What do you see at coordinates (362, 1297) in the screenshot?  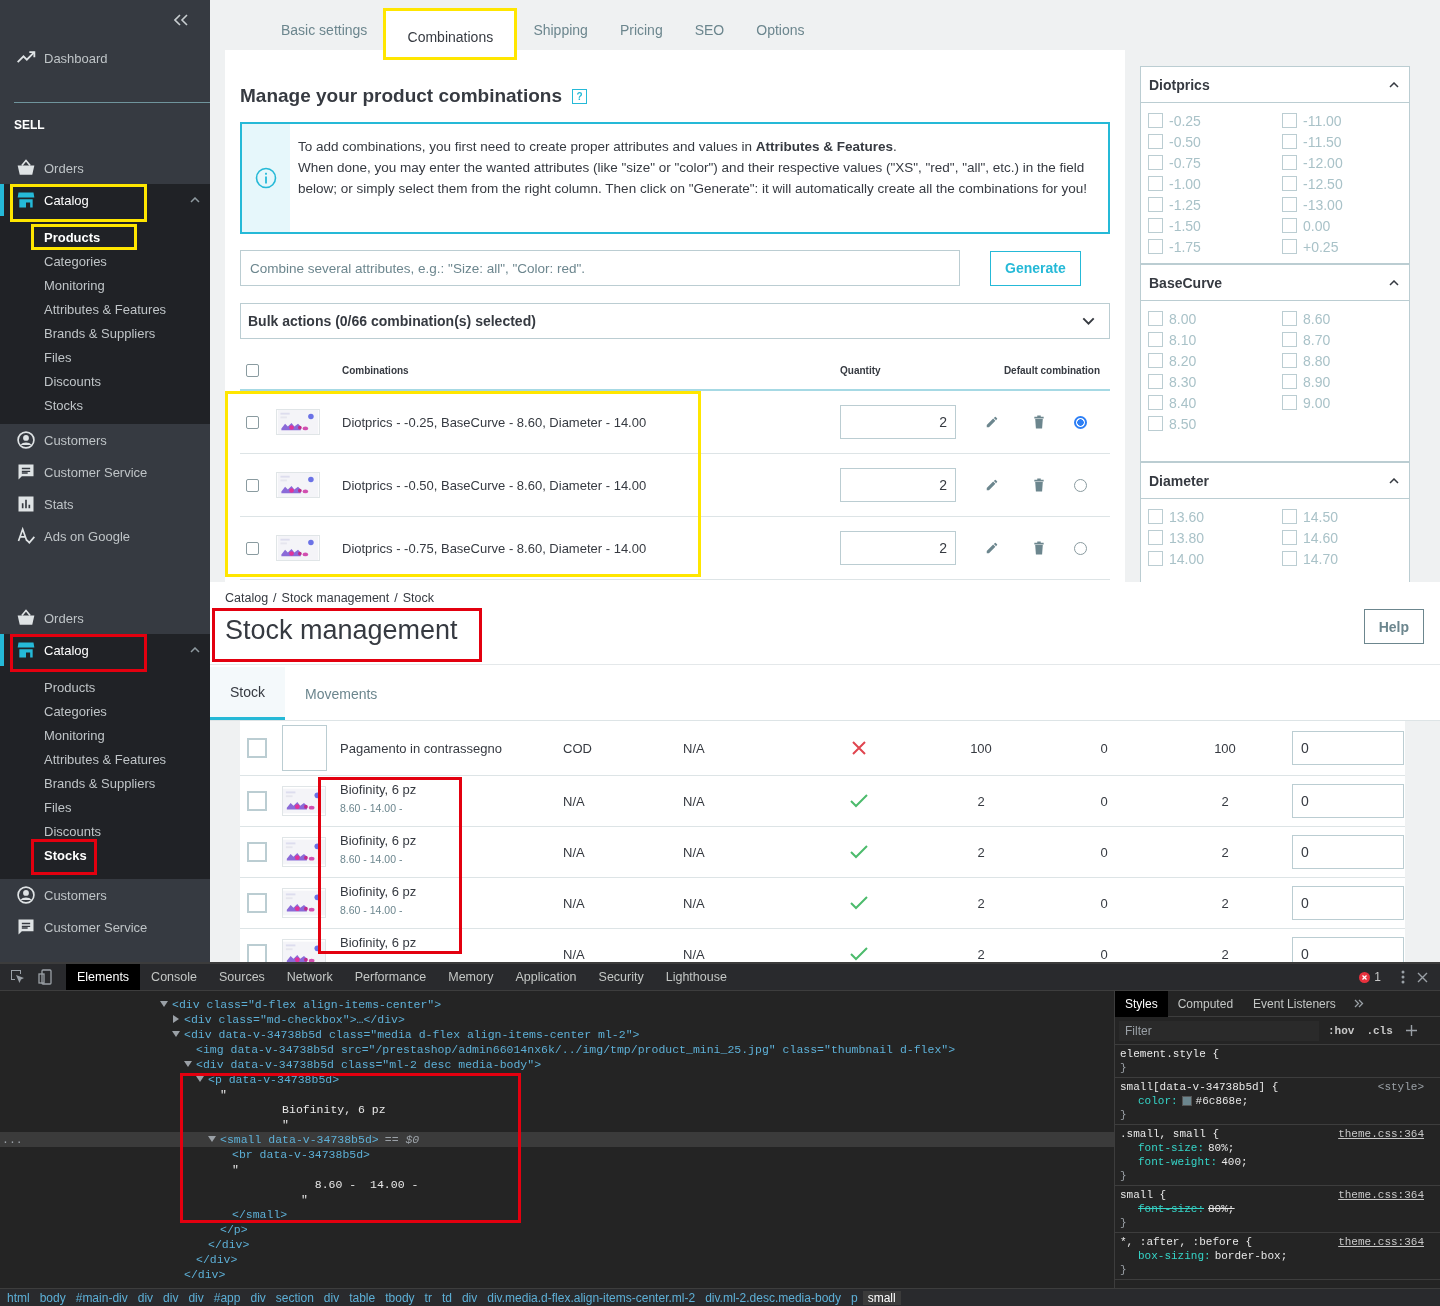 I see `breadcrumb-item: table` at bounding box center [362, 1297].